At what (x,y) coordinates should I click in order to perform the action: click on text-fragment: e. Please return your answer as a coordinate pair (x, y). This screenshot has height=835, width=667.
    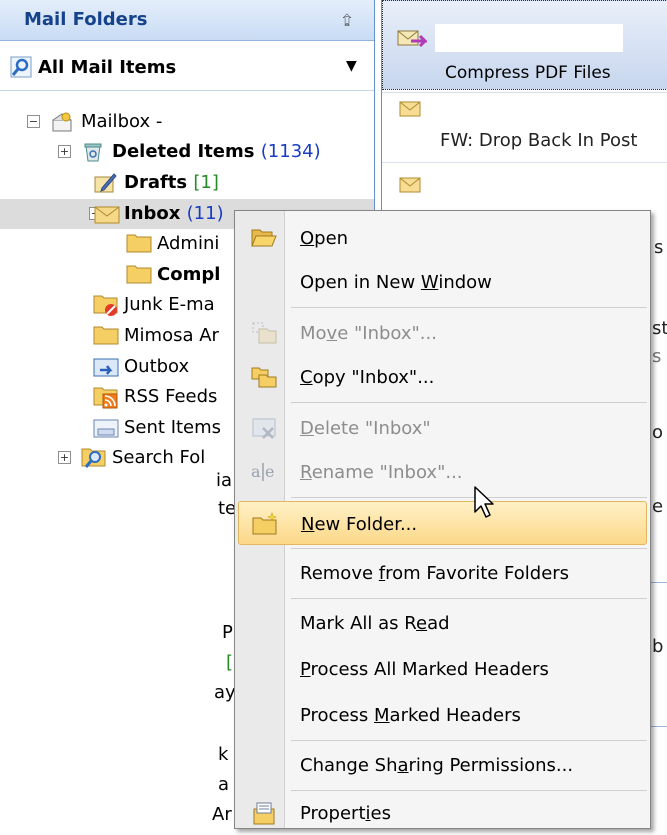
    Looking at the image, I should click on (658, 506).